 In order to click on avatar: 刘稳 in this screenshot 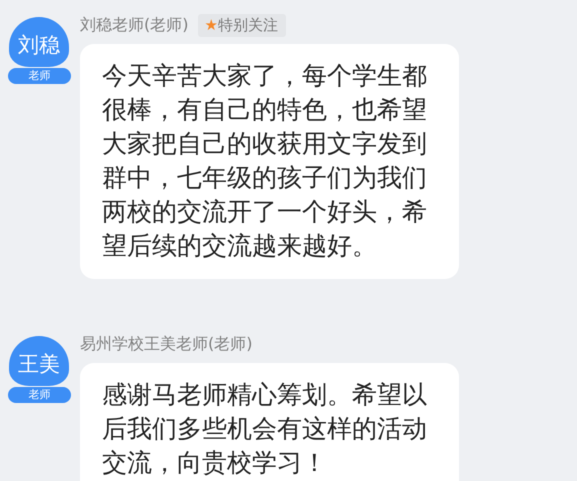, I will do `click(39, 42)`.